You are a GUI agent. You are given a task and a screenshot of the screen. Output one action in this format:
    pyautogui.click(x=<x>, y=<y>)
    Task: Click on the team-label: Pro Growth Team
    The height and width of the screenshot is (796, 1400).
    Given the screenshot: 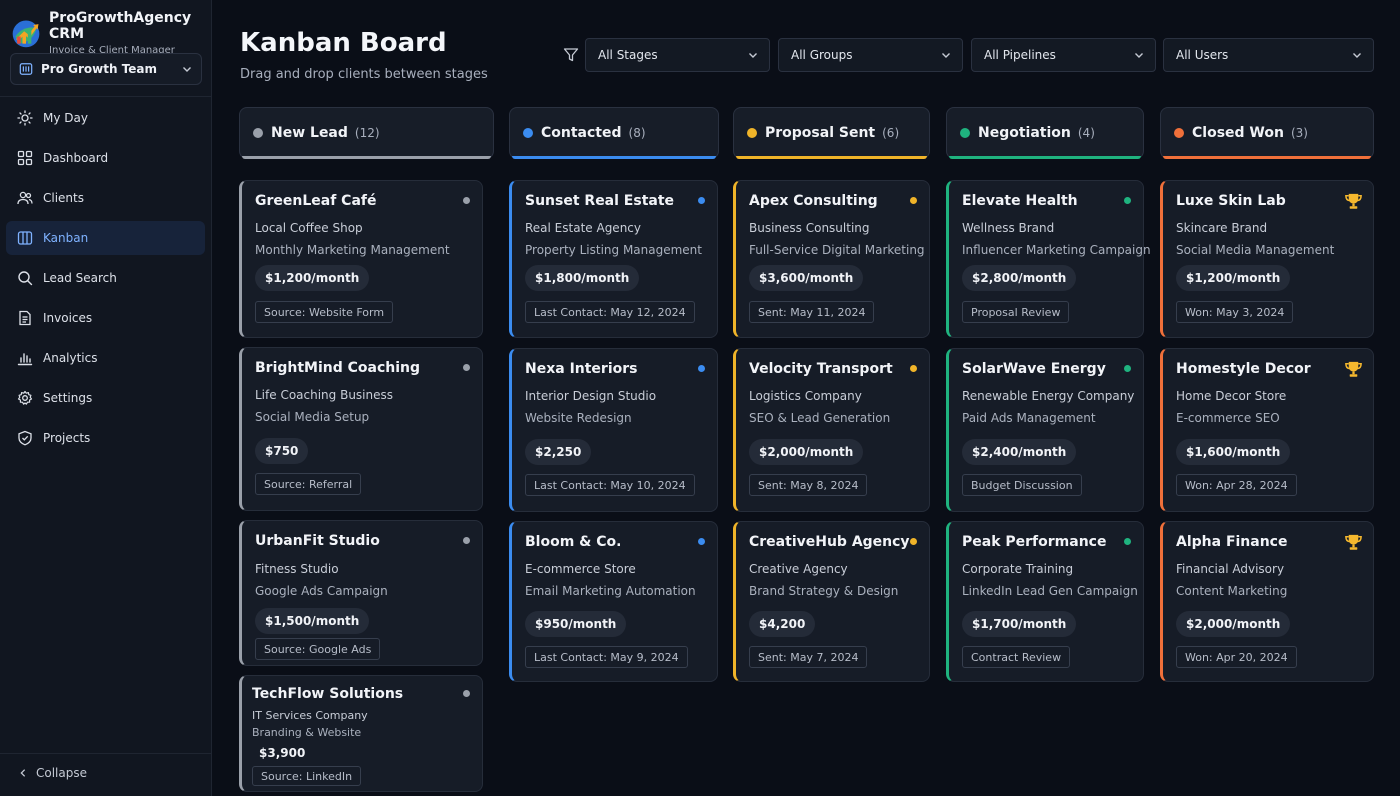 What is the action you would take?
    pyautogui.click(x=99, y=69)
    